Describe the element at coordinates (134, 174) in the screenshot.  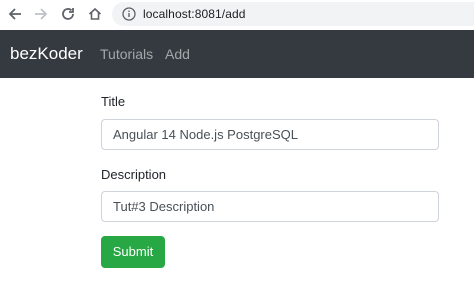
I see `description-label: Description` at that location.